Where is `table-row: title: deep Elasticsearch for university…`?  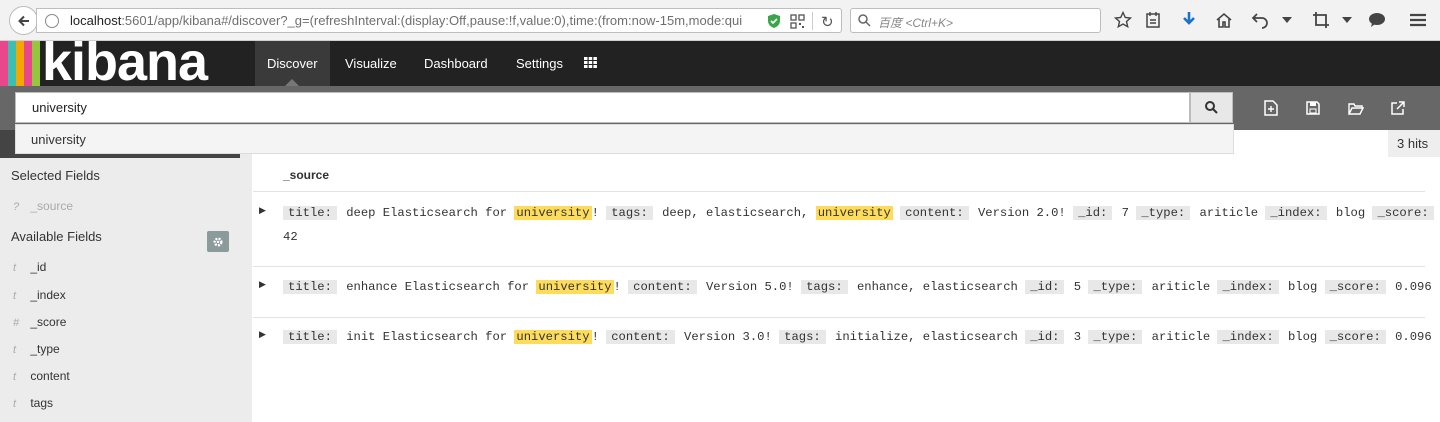 table-row: title: deep Elasticsearch for university… is located at coordinates (861, 213).